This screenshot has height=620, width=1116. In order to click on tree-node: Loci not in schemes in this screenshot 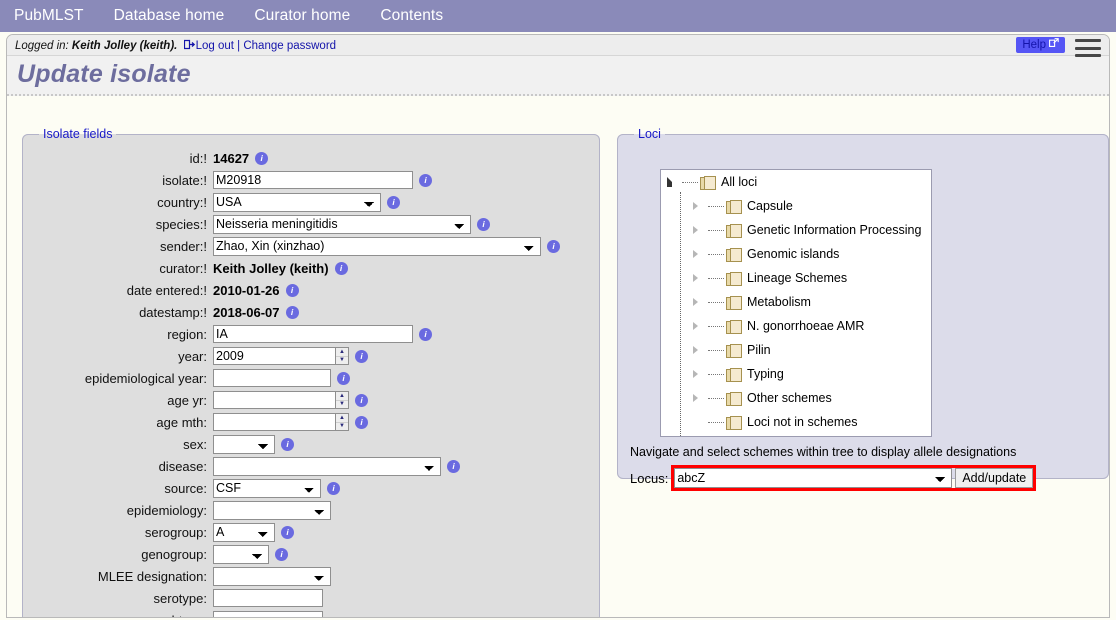, I will do `click(796, 422)`.